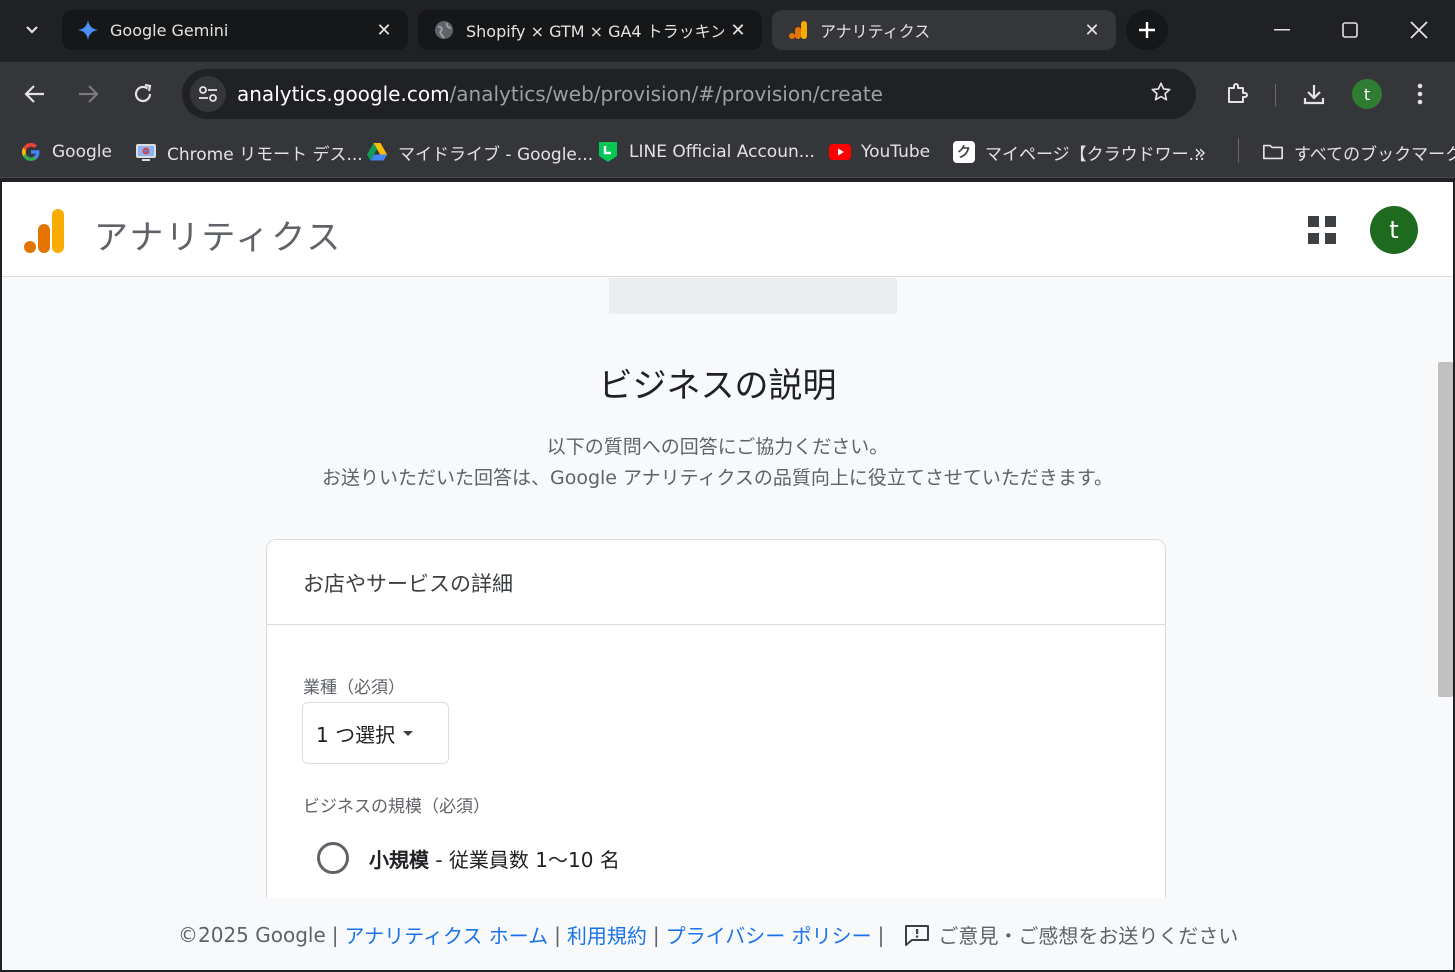 The height and width of the screenshot is (972, 1455). What do you see at coordinates (798, 30) in the screenshot?
I see `analytics-icon` at bounding box center [798, 30].